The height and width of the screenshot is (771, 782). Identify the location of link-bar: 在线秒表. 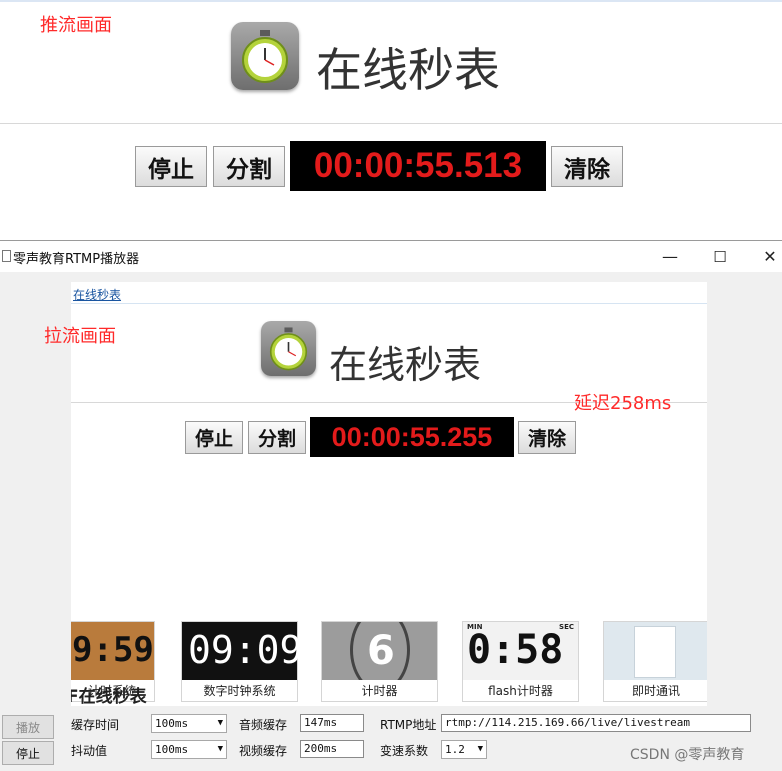
(389, 293).